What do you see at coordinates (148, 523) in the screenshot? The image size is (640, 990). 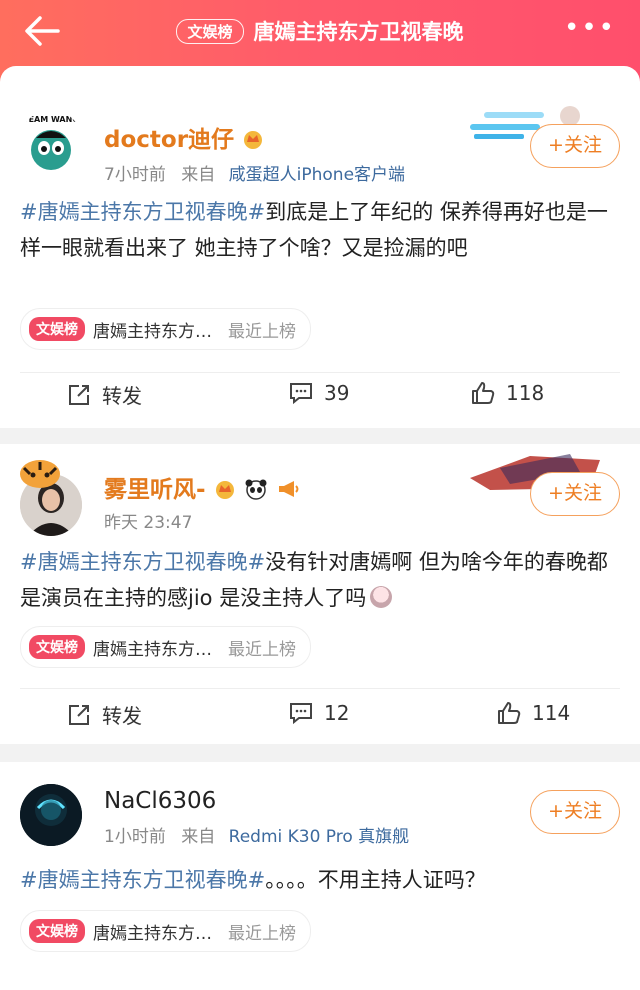 I see `post-time: 昨天 23:47` at bounding box center [148, 523].